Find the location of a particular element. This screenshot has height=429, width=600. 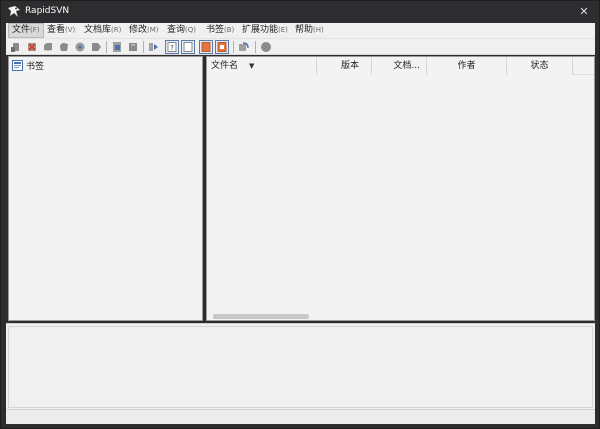

merge-button is located at coordinates (133, 47).